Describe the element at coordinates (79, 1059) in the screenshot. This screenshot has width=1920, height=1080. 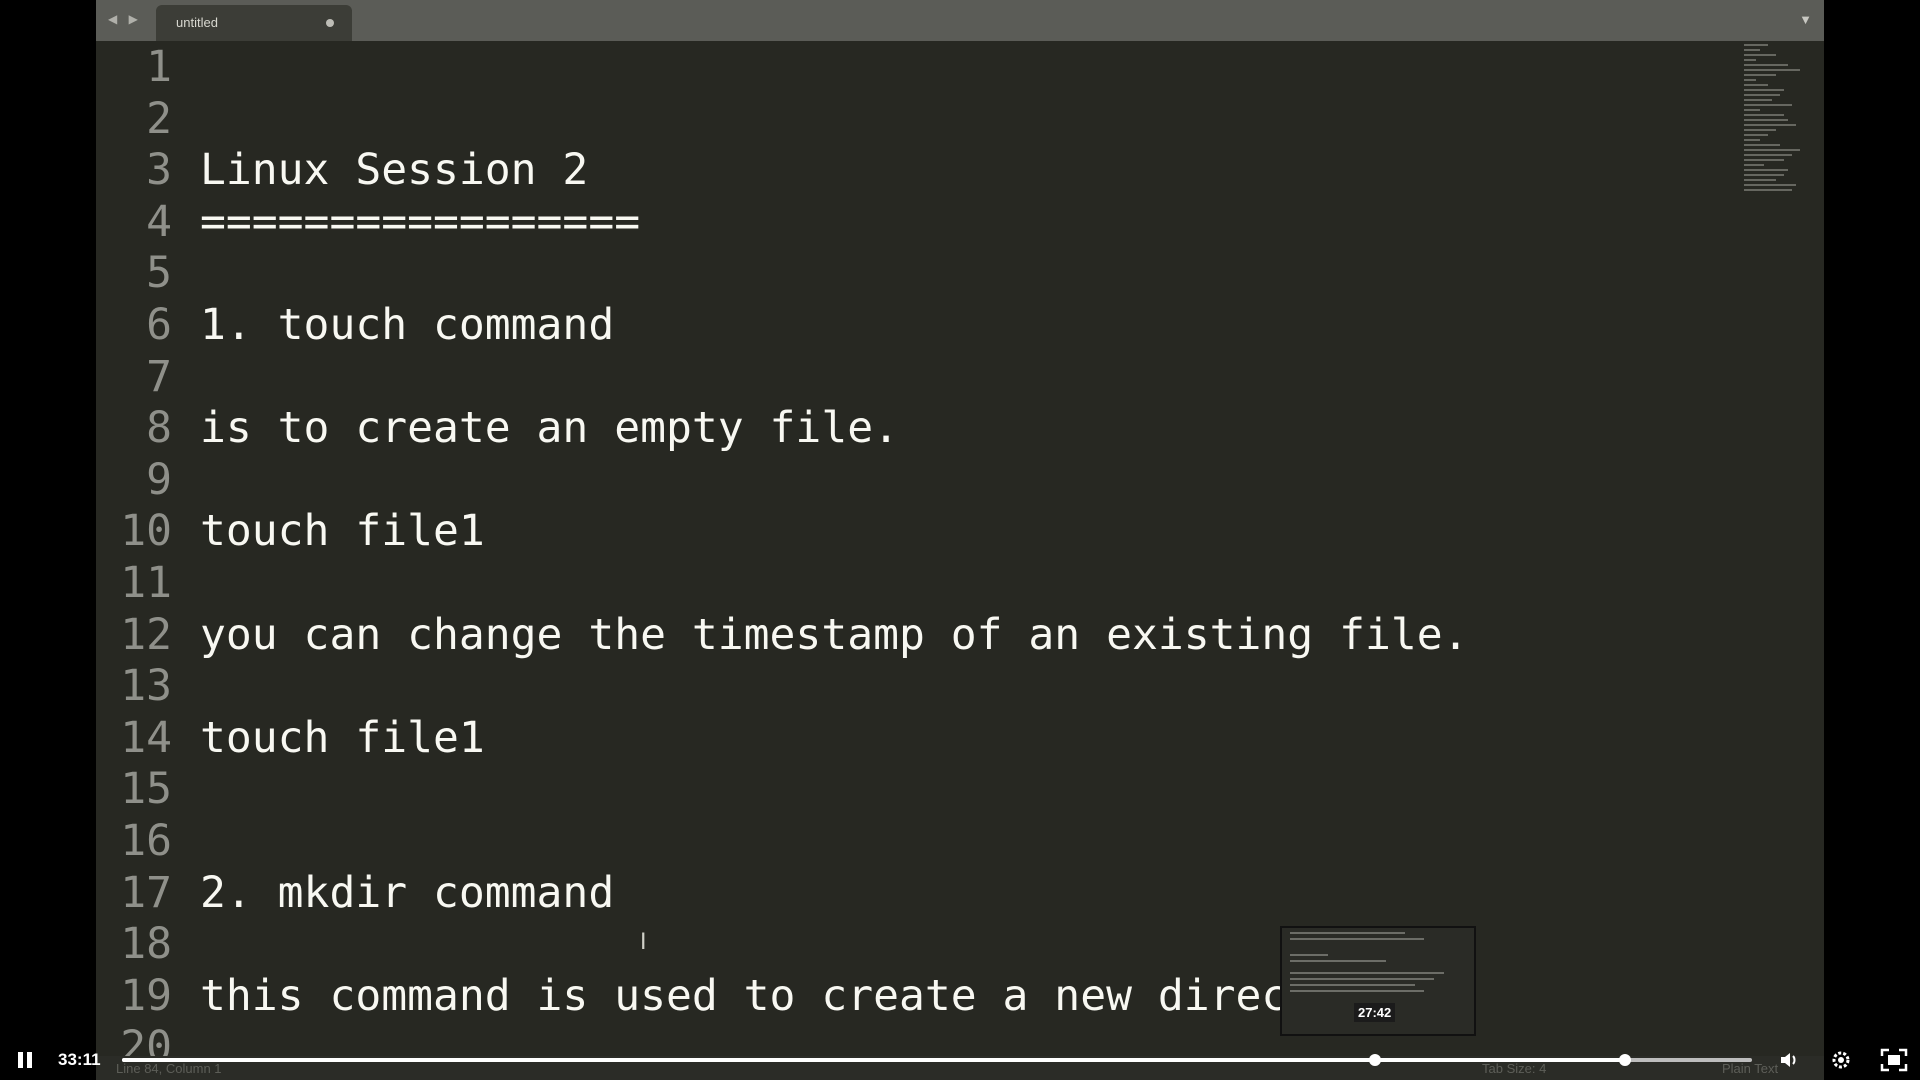
I see `current-time: 33:11` at that location.